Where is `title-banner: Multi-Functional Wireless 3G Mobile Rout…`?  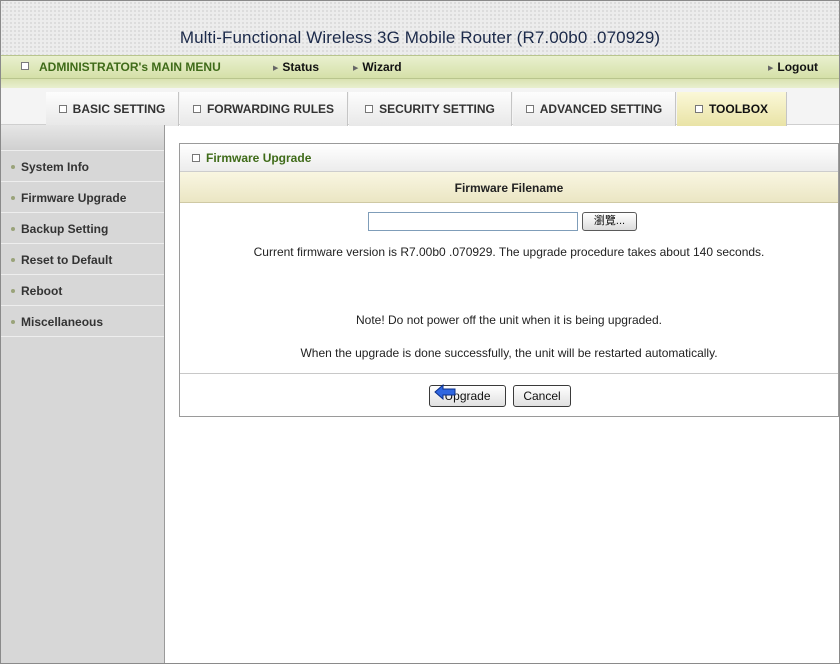 title-banner: Multi-Functional Wireless 3G Mobile Rout… is located at coordinates (420, 28).